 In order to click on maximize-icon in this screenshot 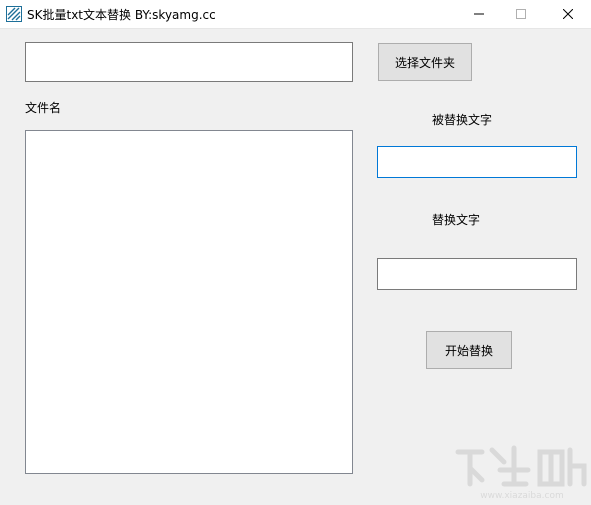, I will do `click(521, 14)`.